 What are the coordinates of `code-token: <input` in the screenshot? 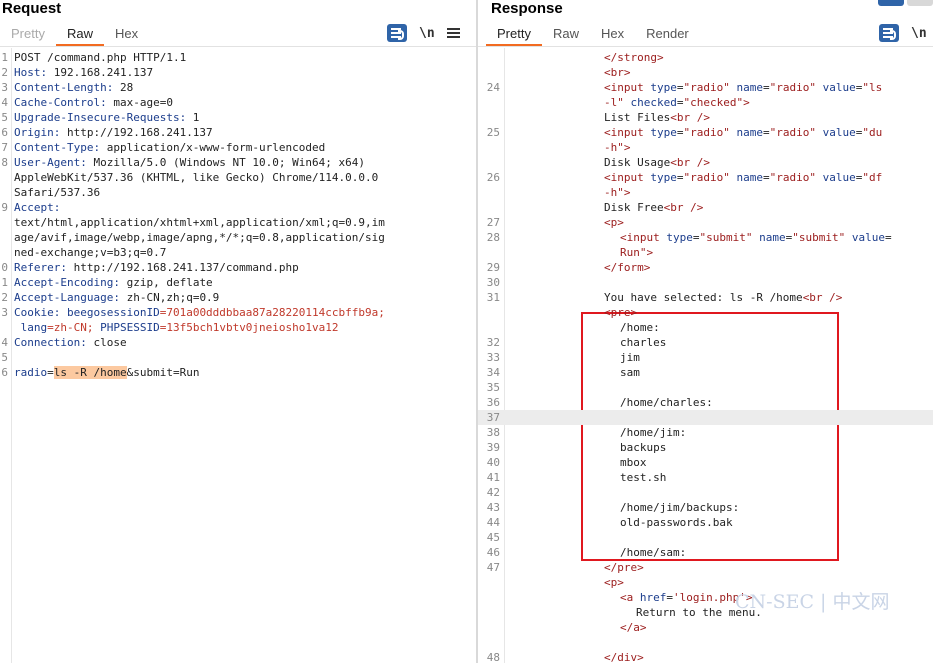 It's located at (624, 177).